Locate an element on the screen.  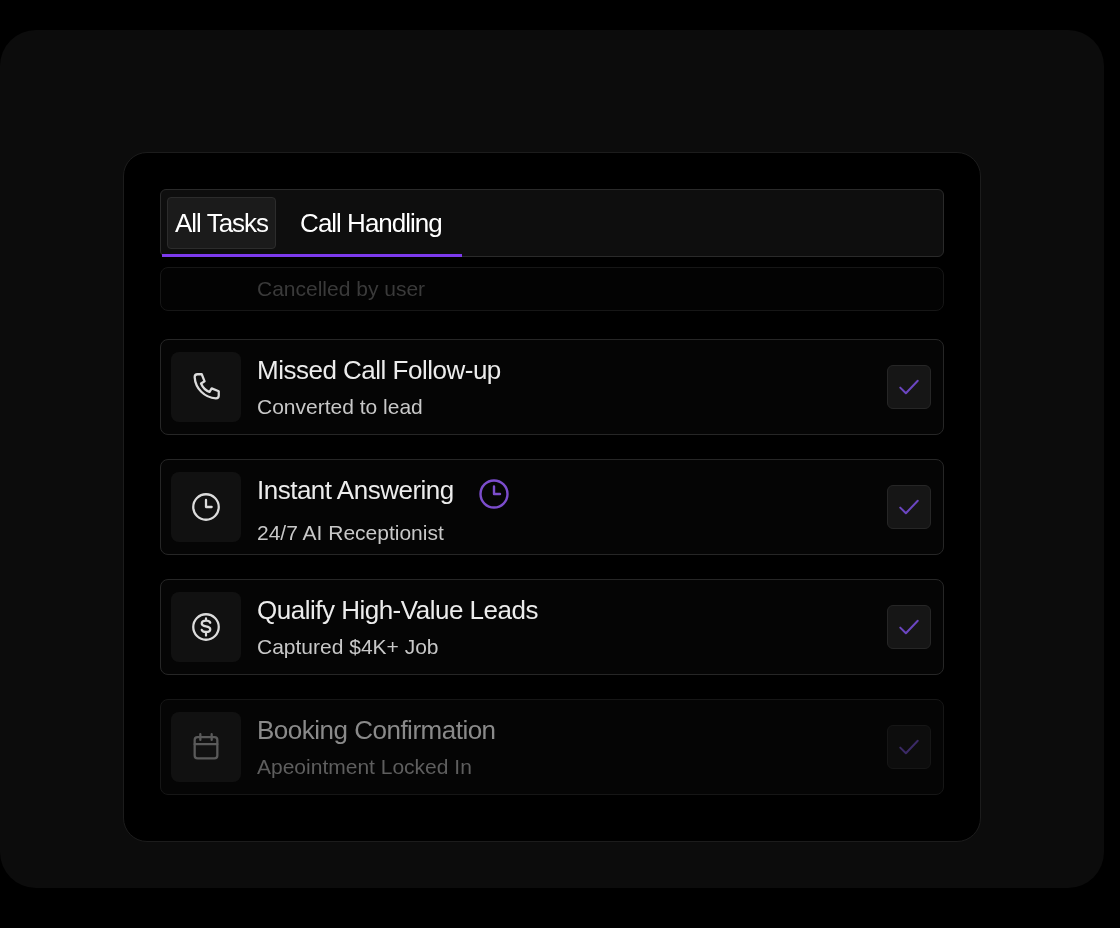
task-subtitle: Converted to lead is located at coordinates (340, 407).